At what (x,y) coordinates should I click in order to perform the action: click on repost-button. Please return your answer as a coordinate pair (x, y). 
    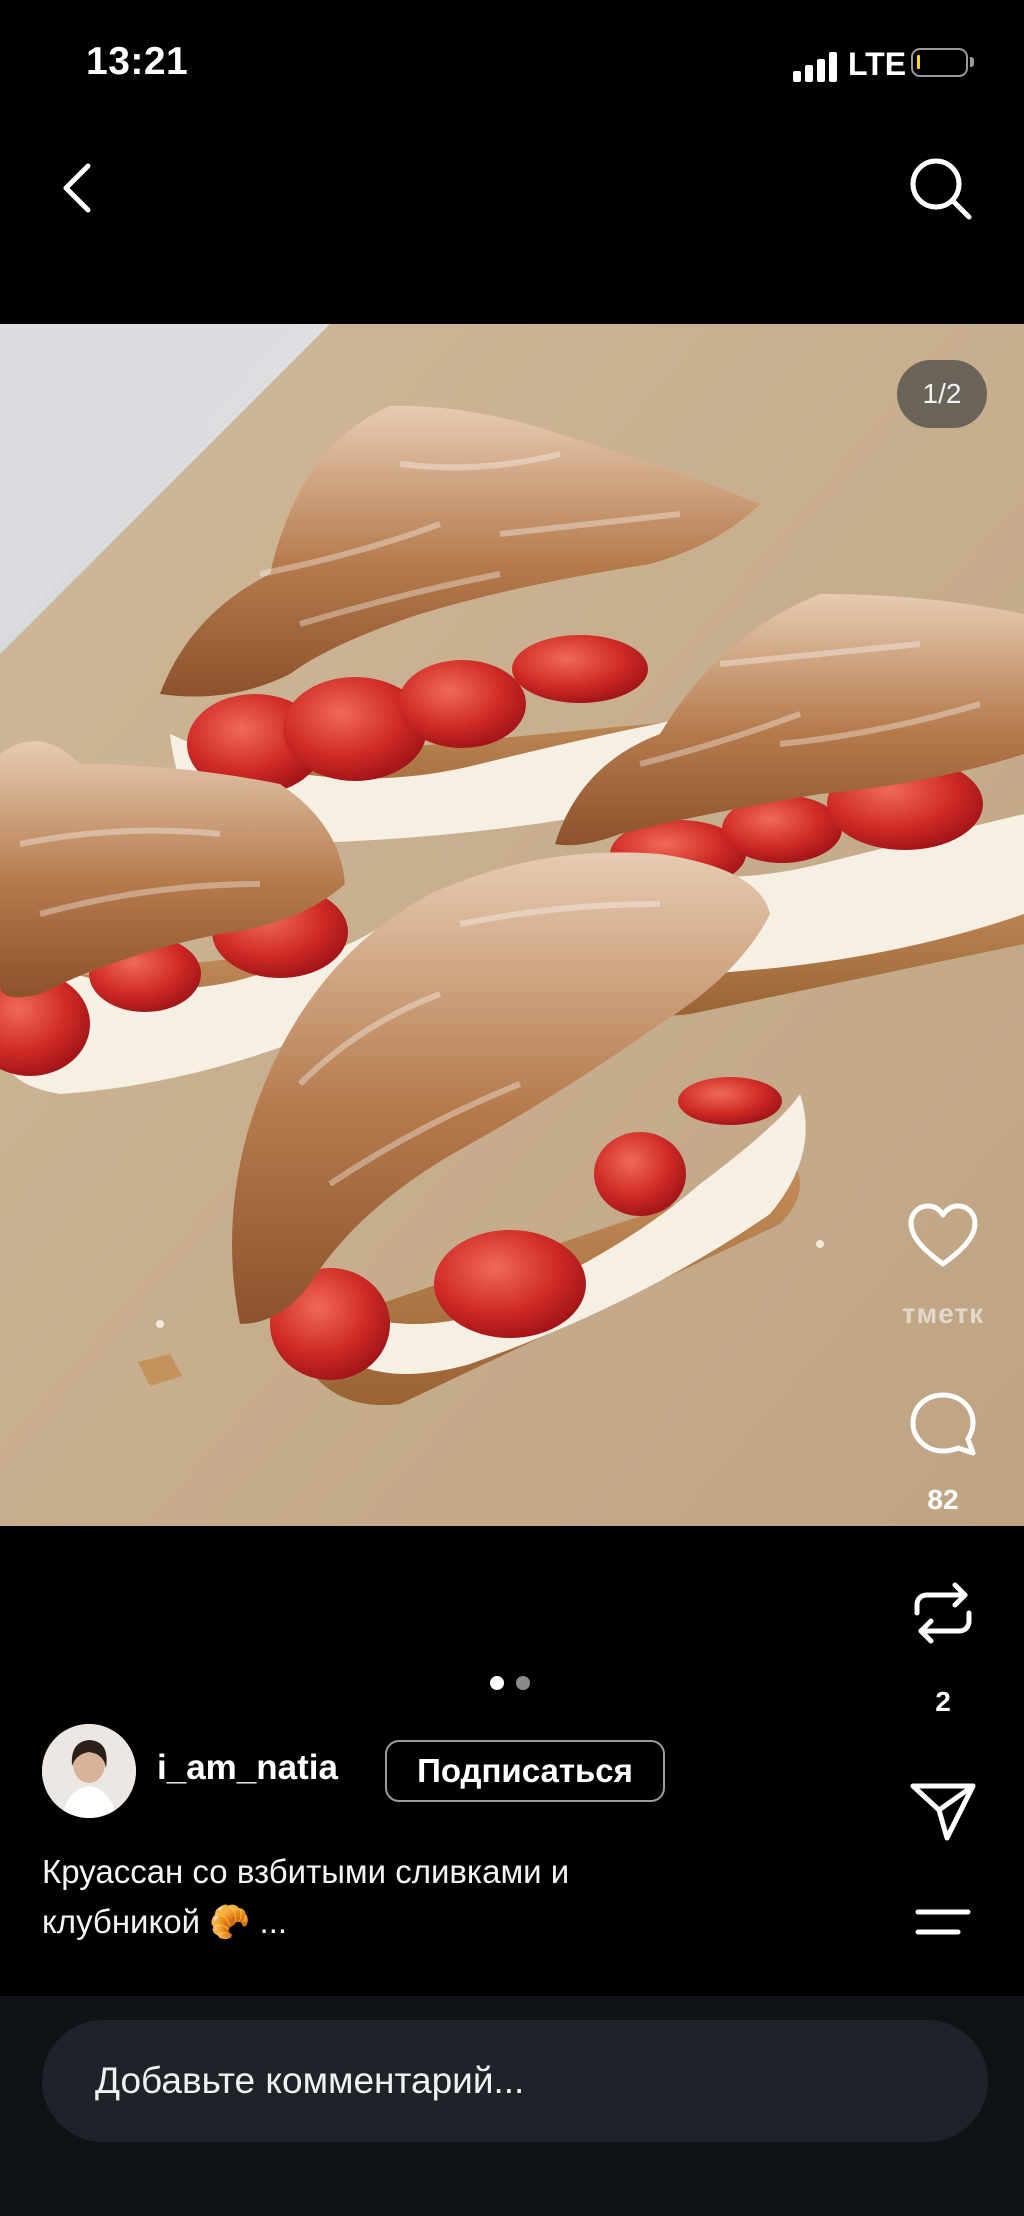
    Looking at the image, I should click on (943, 1613).